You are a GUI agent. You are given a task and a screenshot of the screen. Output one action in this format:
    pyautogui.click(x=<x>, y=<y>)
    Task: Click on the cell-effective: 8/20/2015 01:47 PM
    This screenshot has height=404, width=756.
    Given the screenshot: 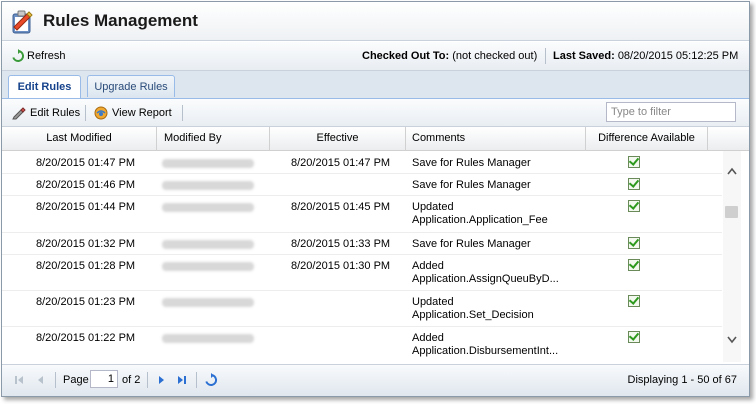 What is the action you would take?
    pyautogui.click(x=341, y=163)
    